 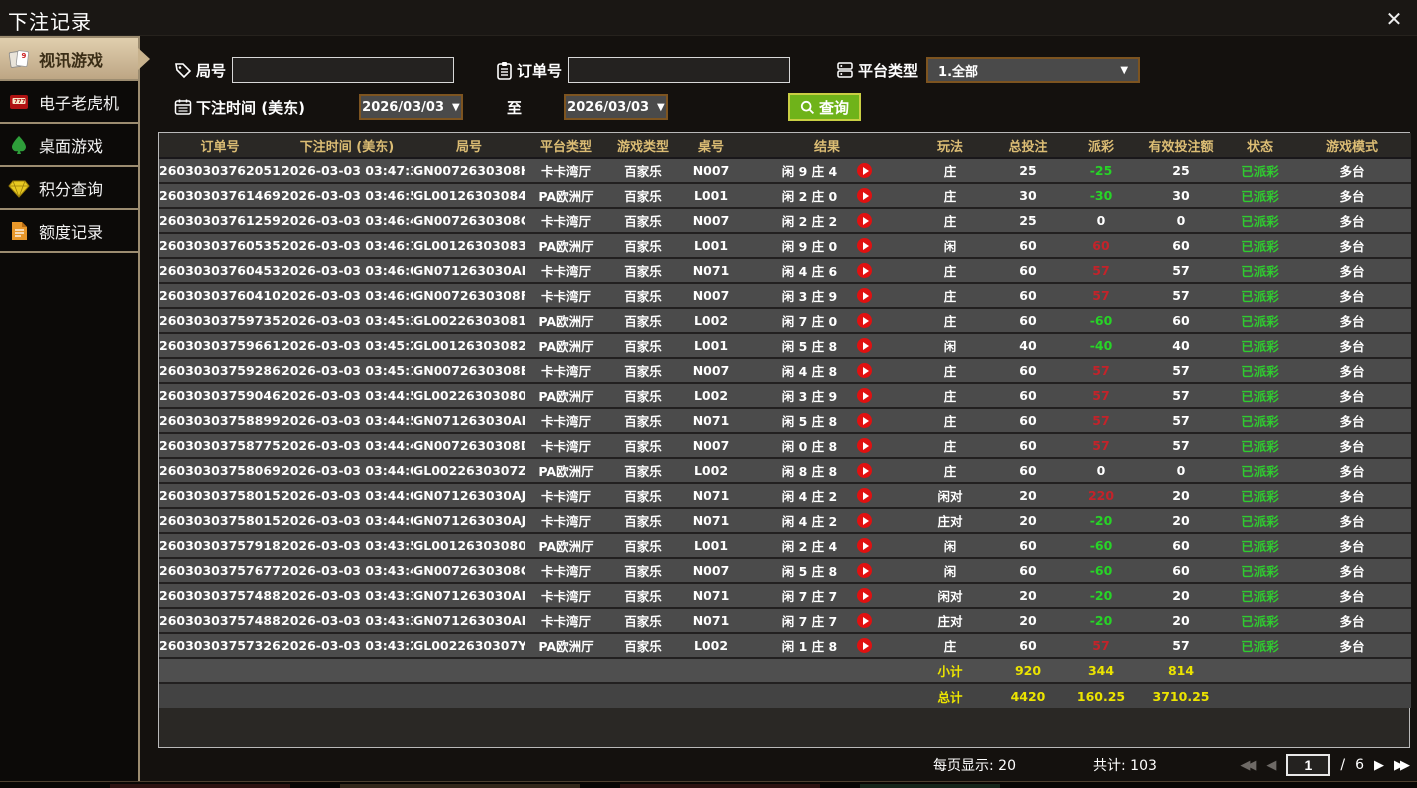 What do you see at coordinates (220, 296) in the screenshot?
I see `cell-order-no: 260303037604102` at bounding box center [220, 296].